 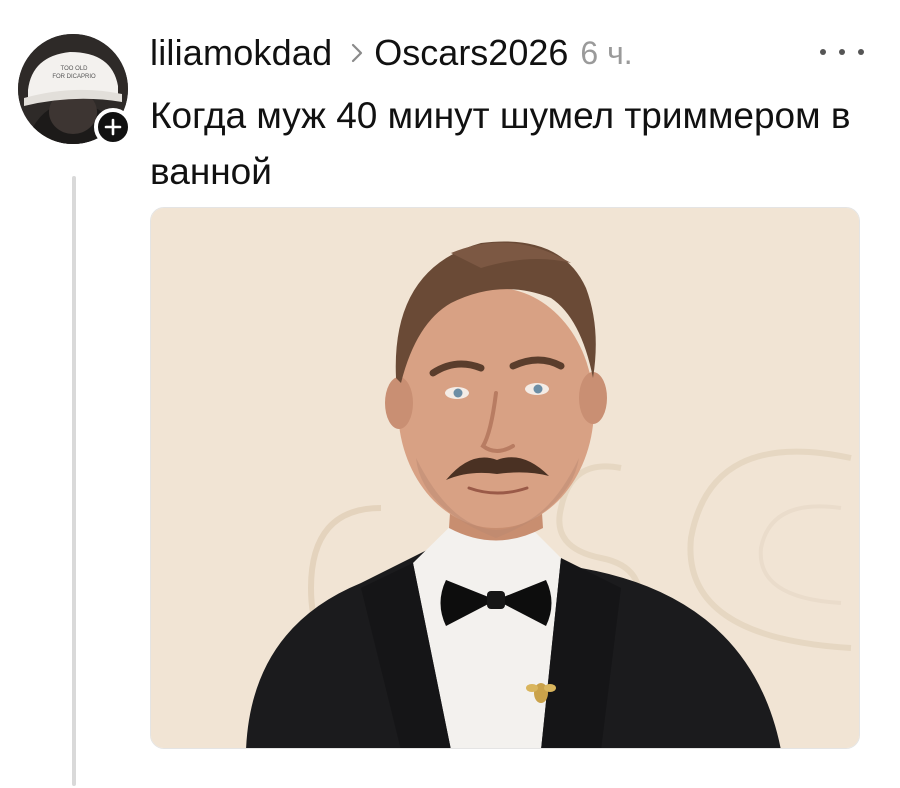 I want to click on svg-text: FOR DICAPRIO, so click(x=74, y=77).